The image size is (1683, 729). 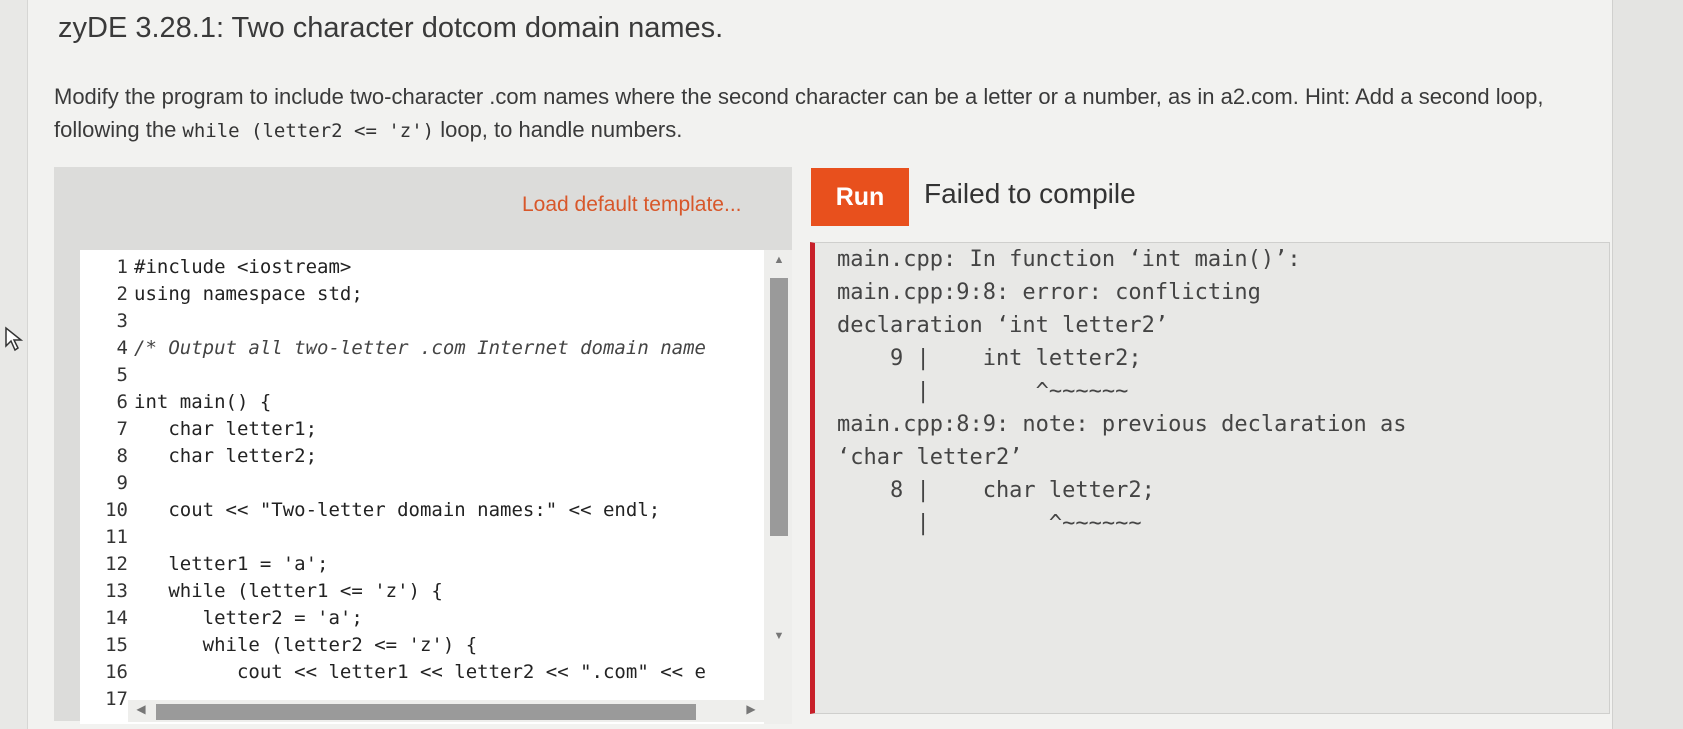 I want to click on instructions-part2: loop, to handle numbers., so click(x=558, y=129).